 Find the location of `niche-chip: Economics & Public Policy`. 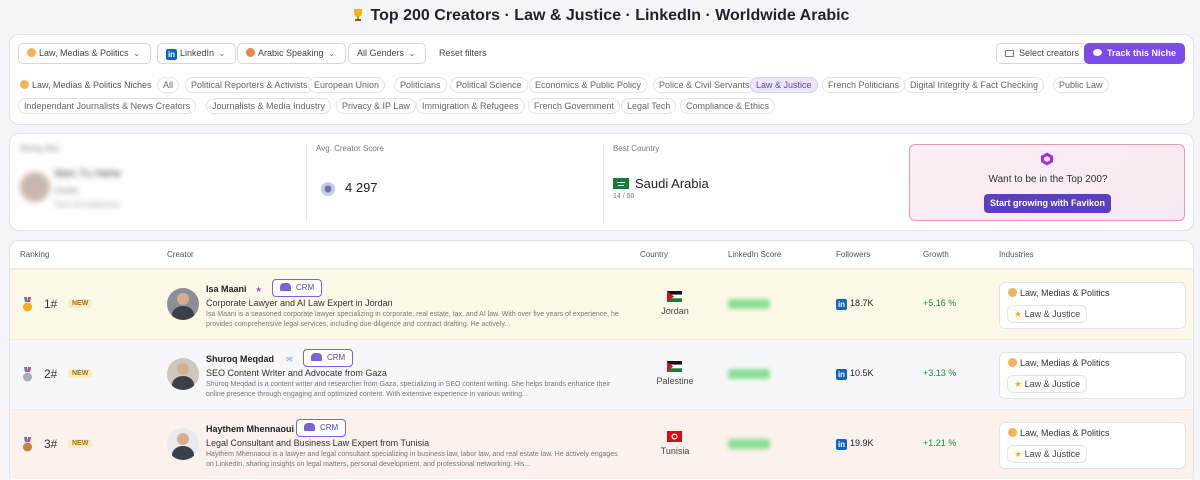

niche-chip: Economics & Public Policy is located at coordinates (588, 85).